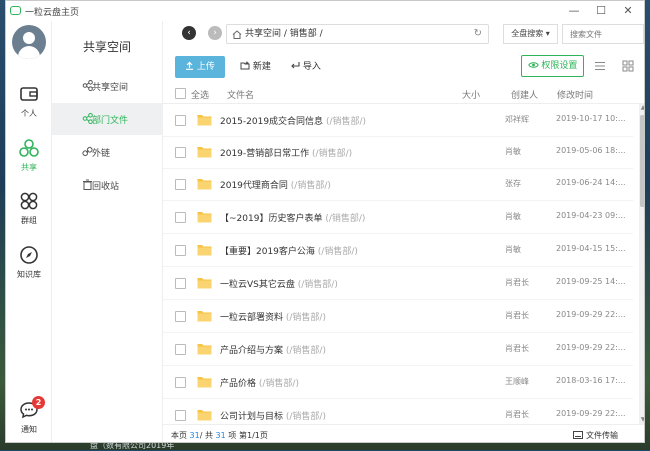 The height and width of the screenshot is (451, 650). I want to click on file-name: 一粒云VS其它云盘 (/销售部/), so click(279, 283).